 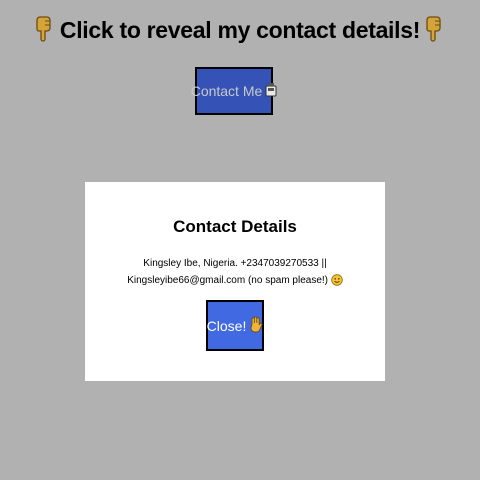 I want to click on smiley-icon, so click(x=337, y=283).